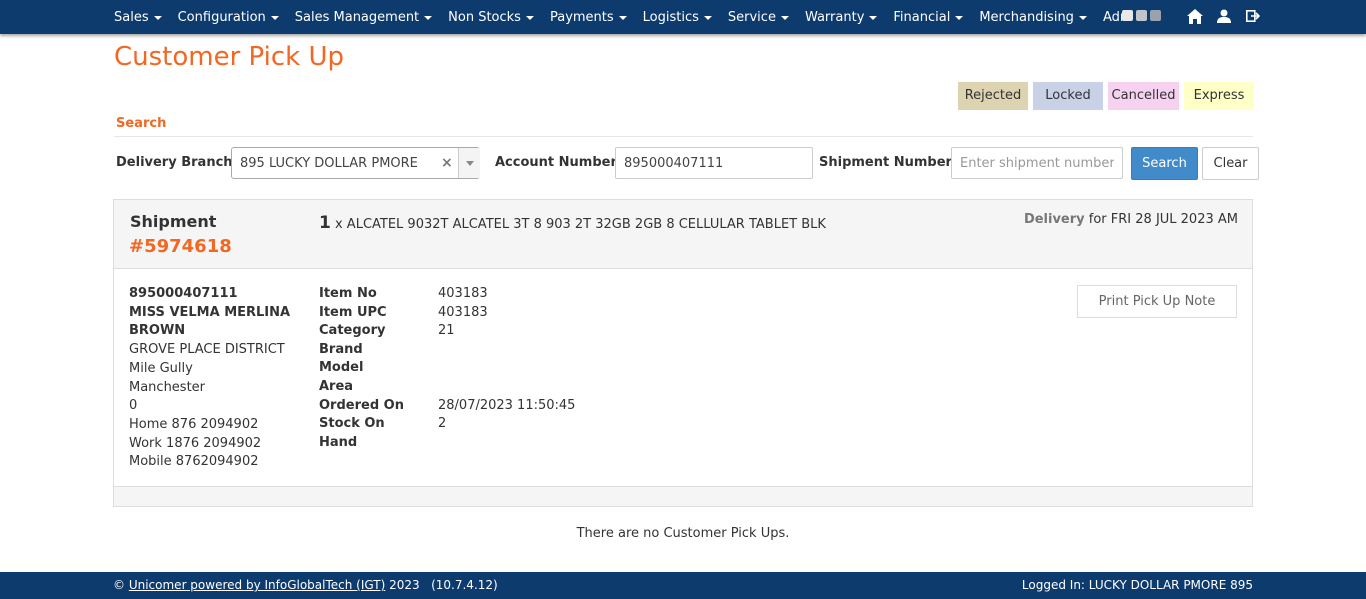  I want to click on nav-icon-group, so click(1230, 16).